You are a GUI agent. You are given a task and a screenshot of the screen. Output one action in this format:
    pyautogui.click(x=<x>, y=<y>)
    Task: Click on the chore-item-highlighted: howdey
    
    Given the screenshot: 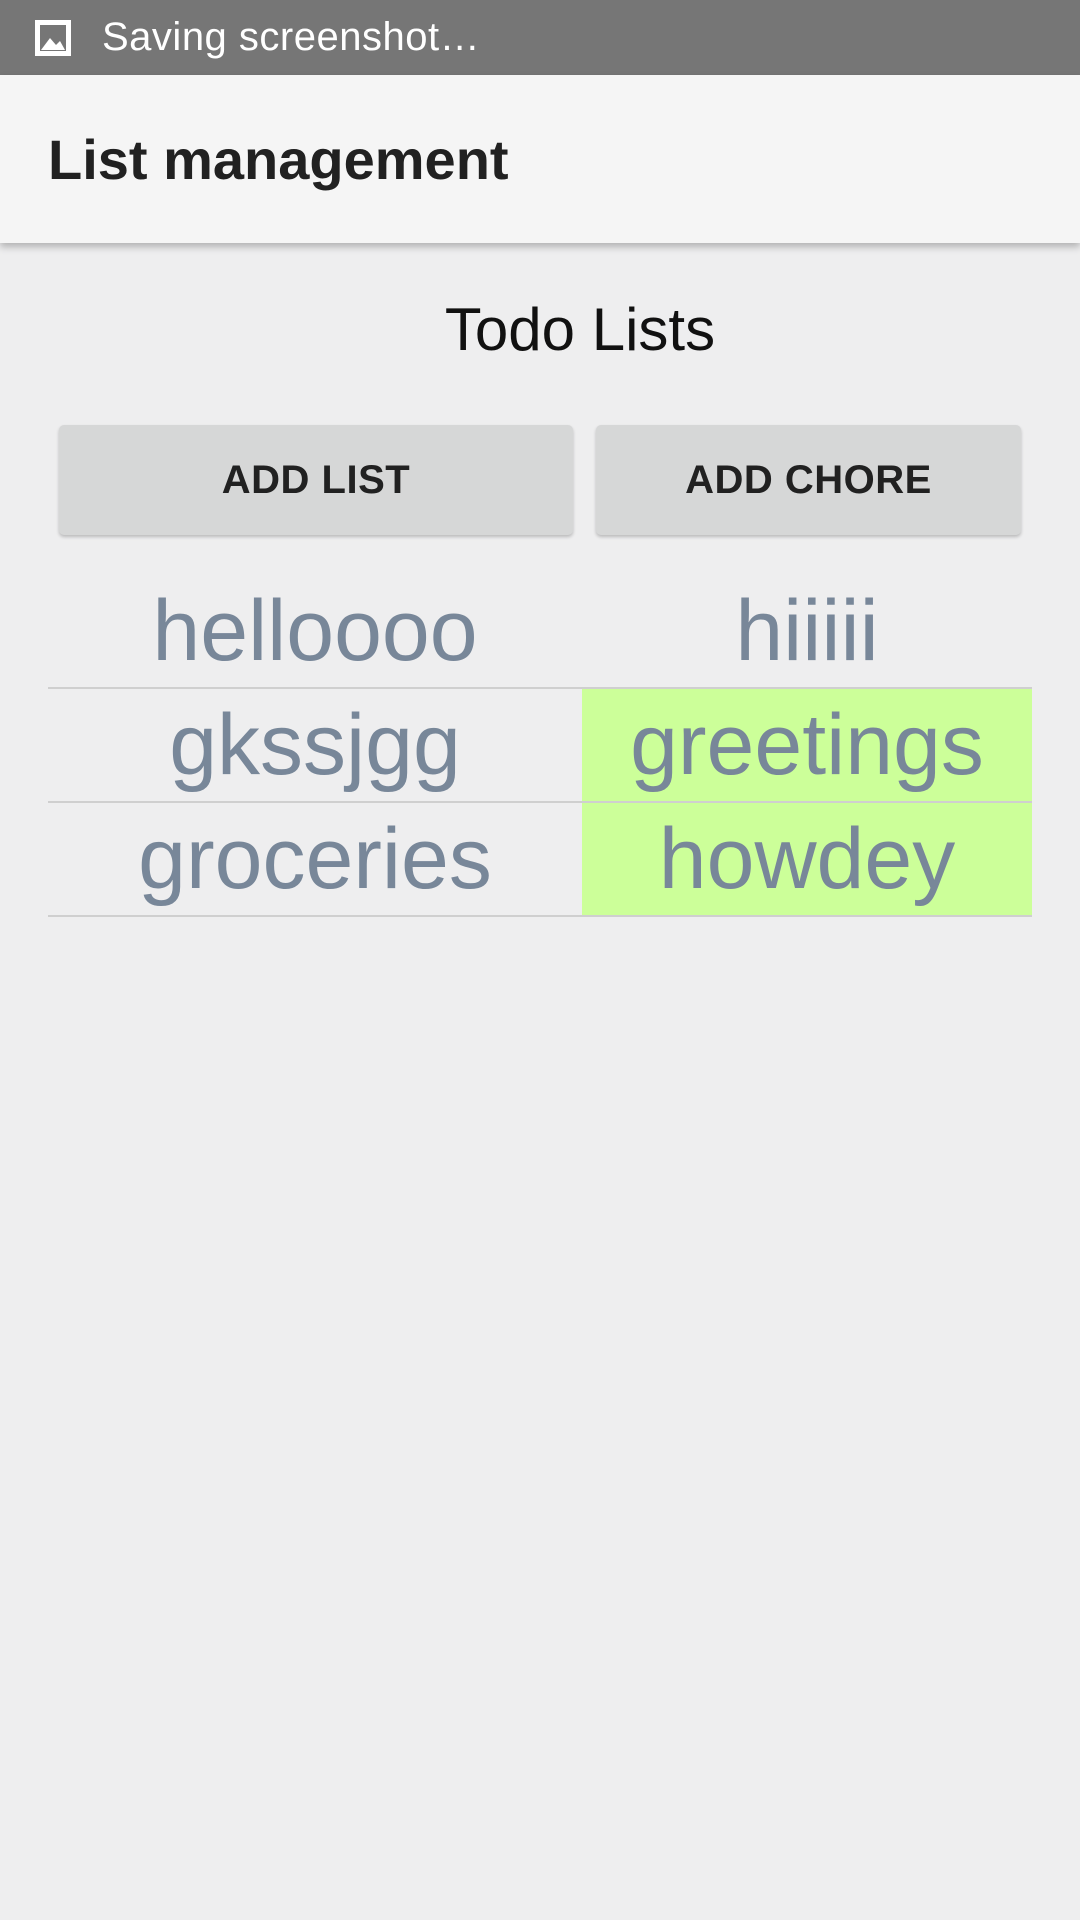 What is the action you would take?
    pyautogui.click(x=807, y=859)
    